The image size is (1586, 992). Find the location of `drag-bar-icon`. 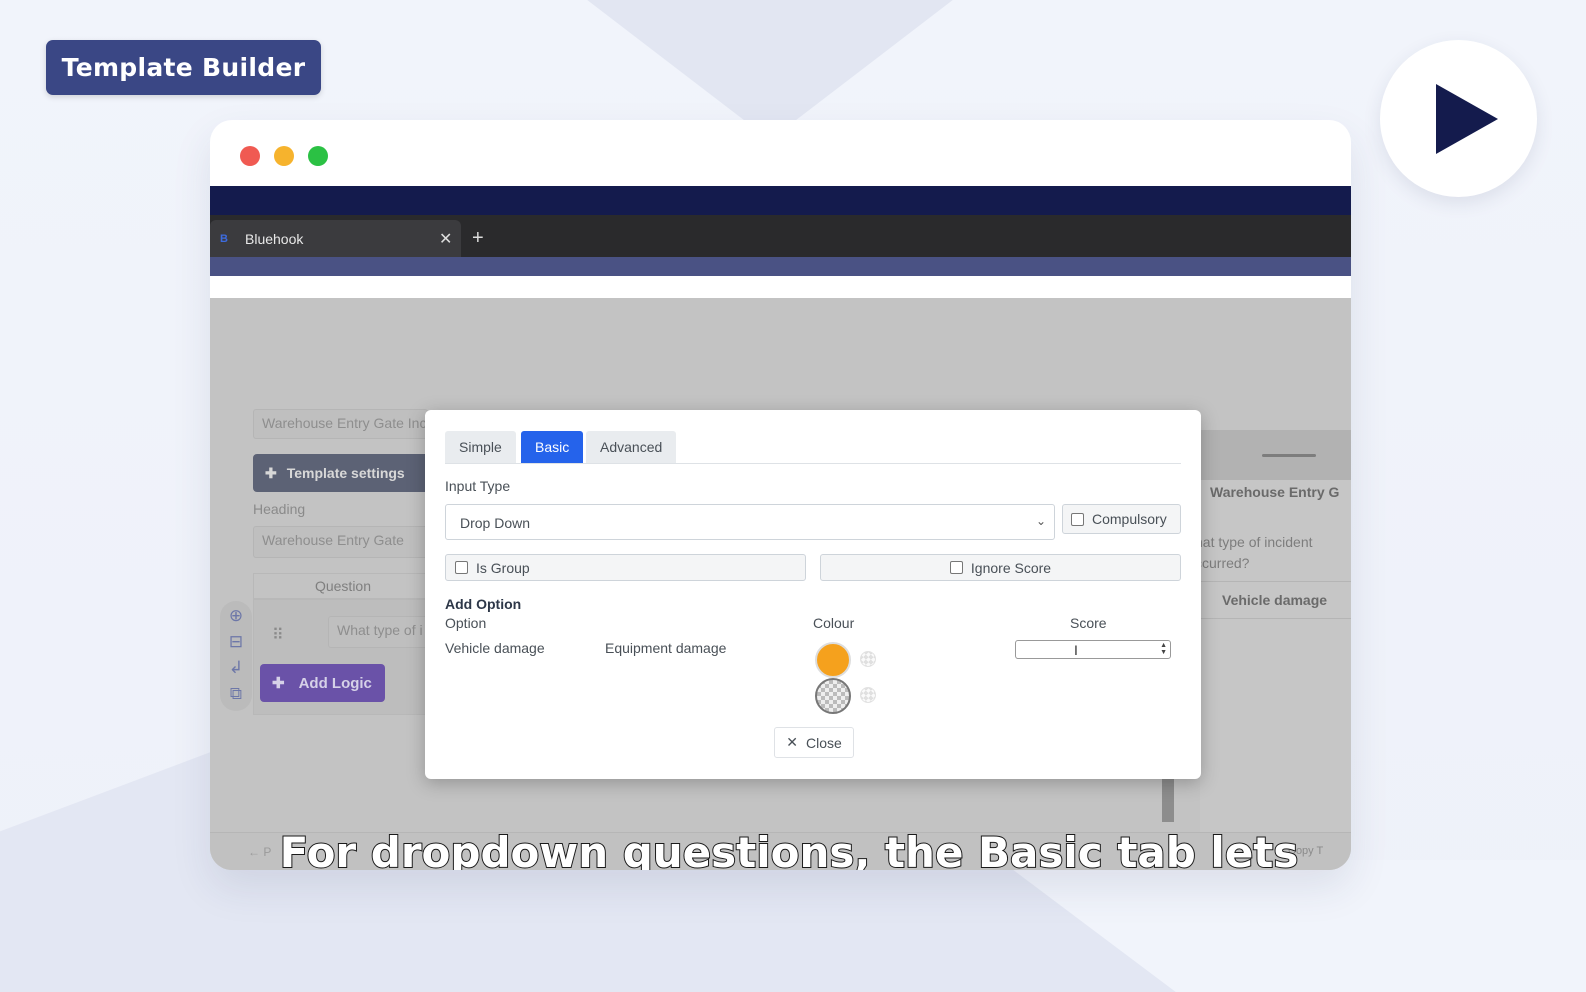

drag-bar-icon is located at coordinates (1289, 455).